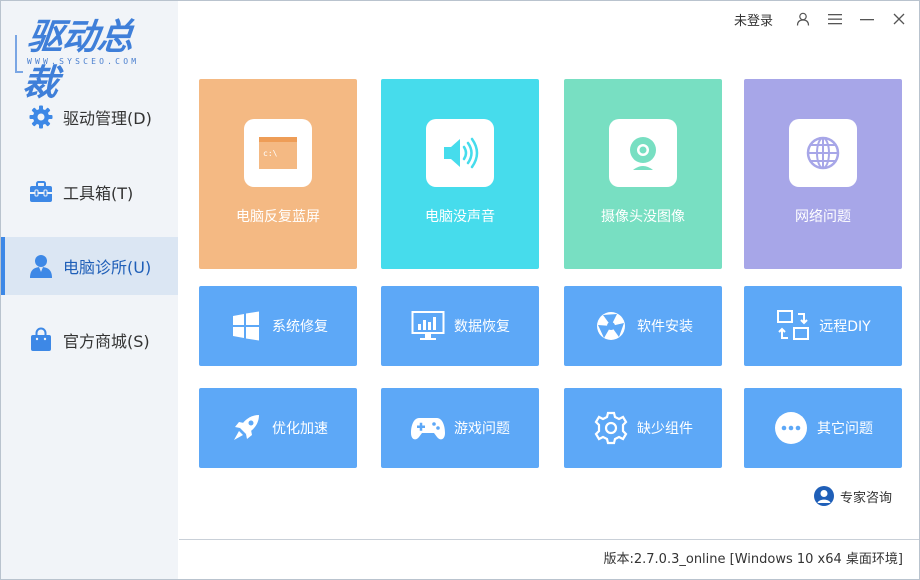  I want to click on tile-system-repair: 系统修复, so click(278, 326).